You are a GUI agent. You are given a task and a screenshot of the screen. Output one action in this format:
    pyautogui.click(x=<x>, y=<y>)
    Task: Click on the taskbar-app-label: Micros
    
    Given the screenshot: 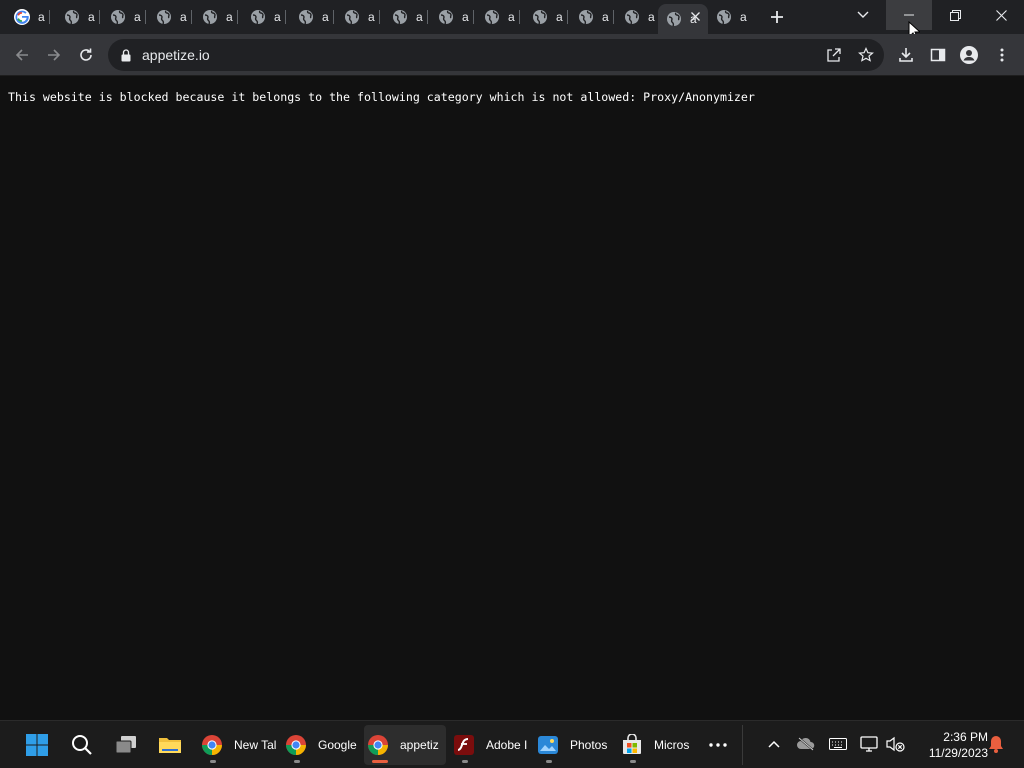 What is the action you would take?
    pyautogui.click(x=672, y=745)
    